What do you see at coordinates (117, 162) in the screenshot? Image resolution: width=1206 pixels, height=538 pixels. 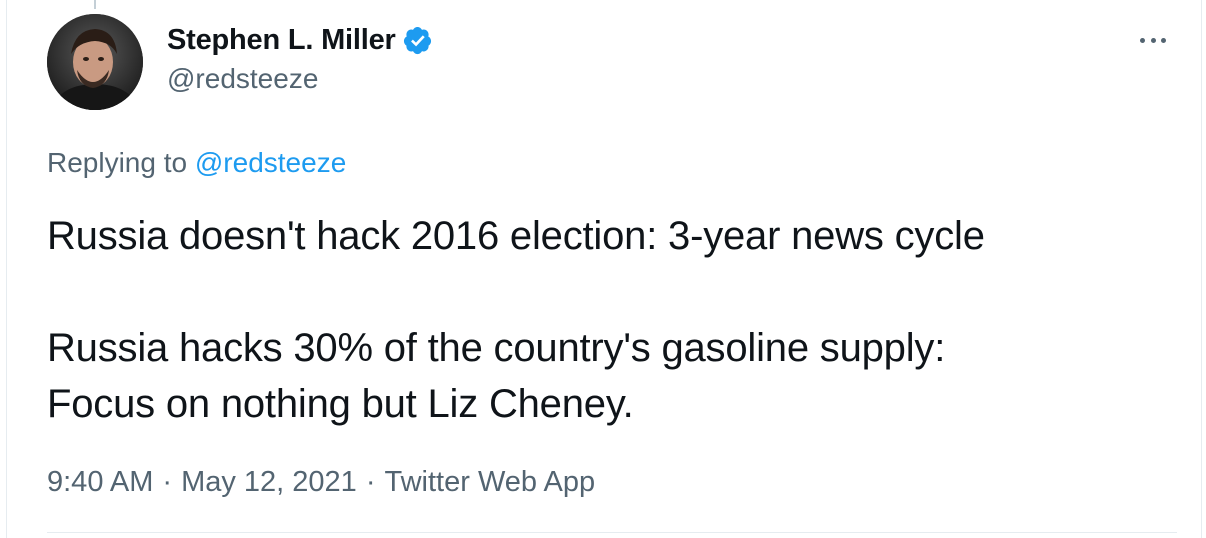 I see `replying-prefix: Replying to` at bounding box center [117, 162].